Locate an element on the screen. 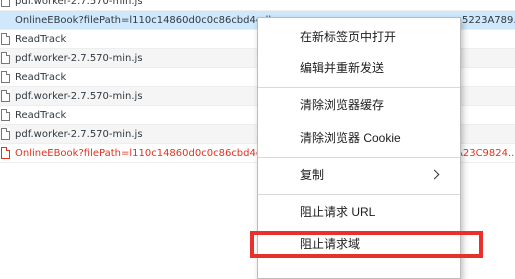 Image resolution: width=515 pixels, height=279 pixels. menu-item-label: 在新标签页中打开 is located at coordinates (348, 37).